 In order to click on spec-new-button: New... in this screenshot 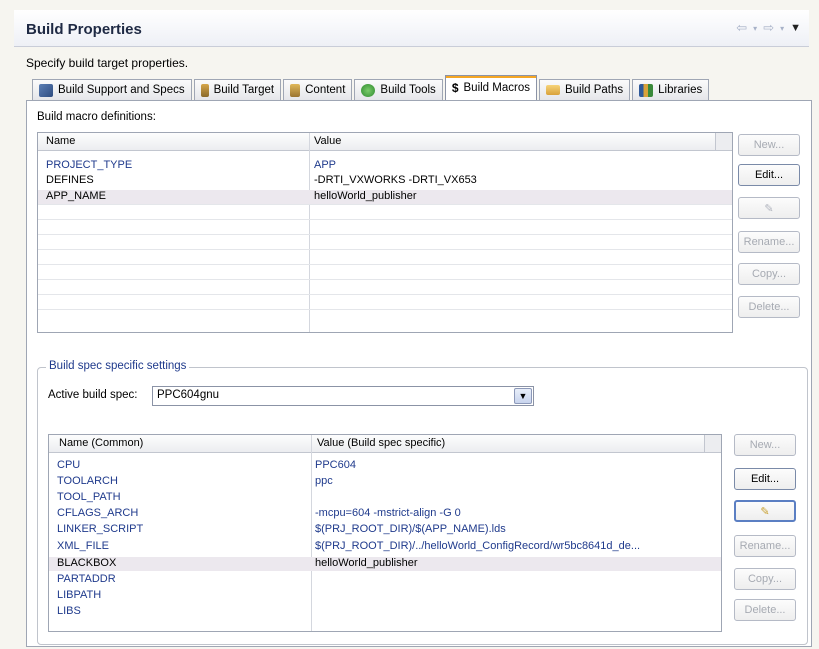, I will do `click(765, 445)`.